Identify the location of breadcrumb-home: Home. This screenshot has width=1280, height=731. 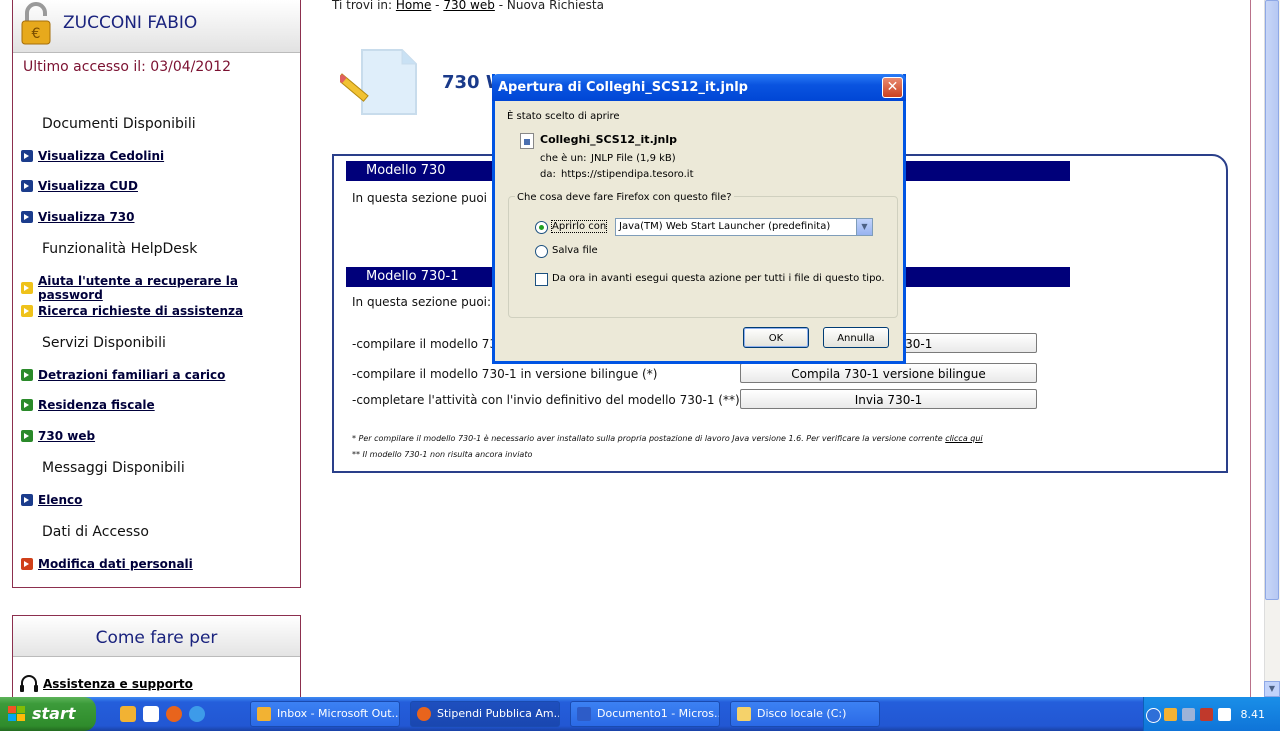
(413, 6).